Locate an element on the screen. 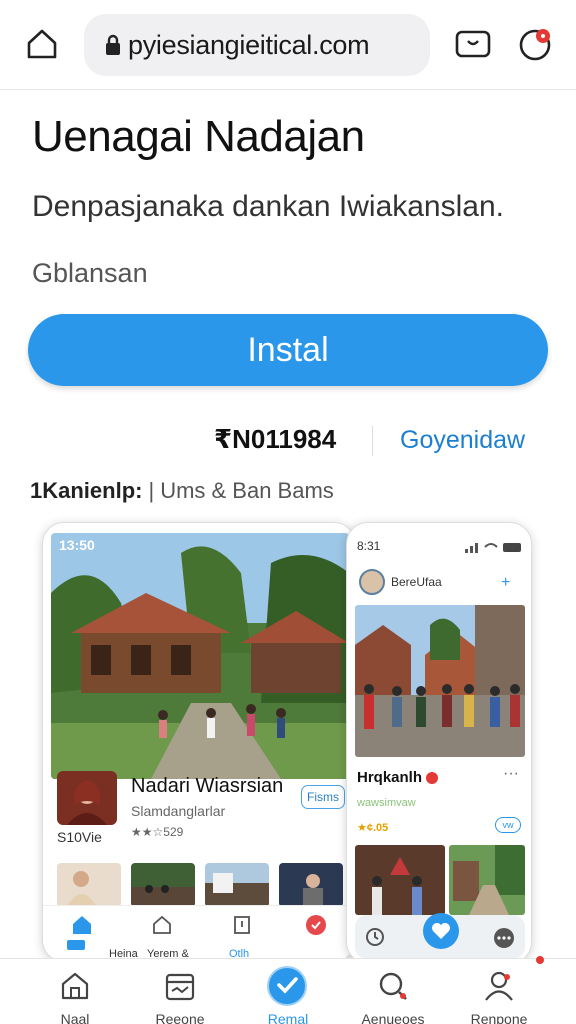  address-bar: pyiesiangieitical.com is located at coordinates (257, 45).